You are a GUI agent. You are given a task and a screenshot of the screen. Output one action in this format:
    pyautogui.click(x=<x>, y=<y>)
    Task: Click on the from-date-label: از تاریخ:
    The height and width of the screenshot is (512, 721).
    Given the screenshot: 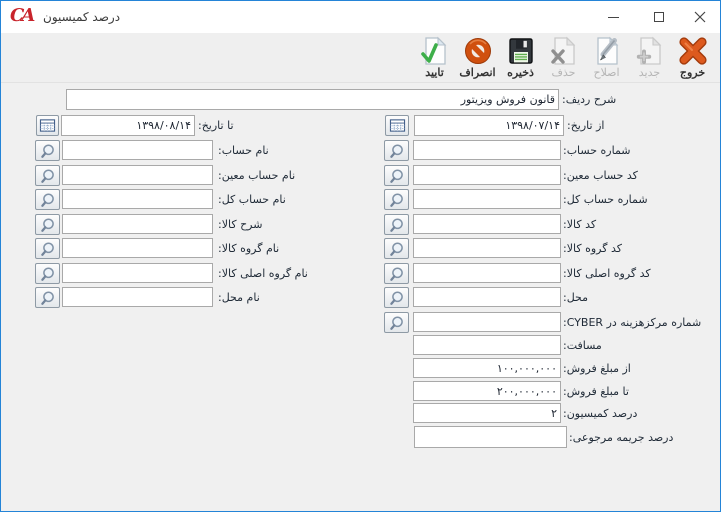 What is the action you would take?
    pyautogui.click(x=586, y=125)
    